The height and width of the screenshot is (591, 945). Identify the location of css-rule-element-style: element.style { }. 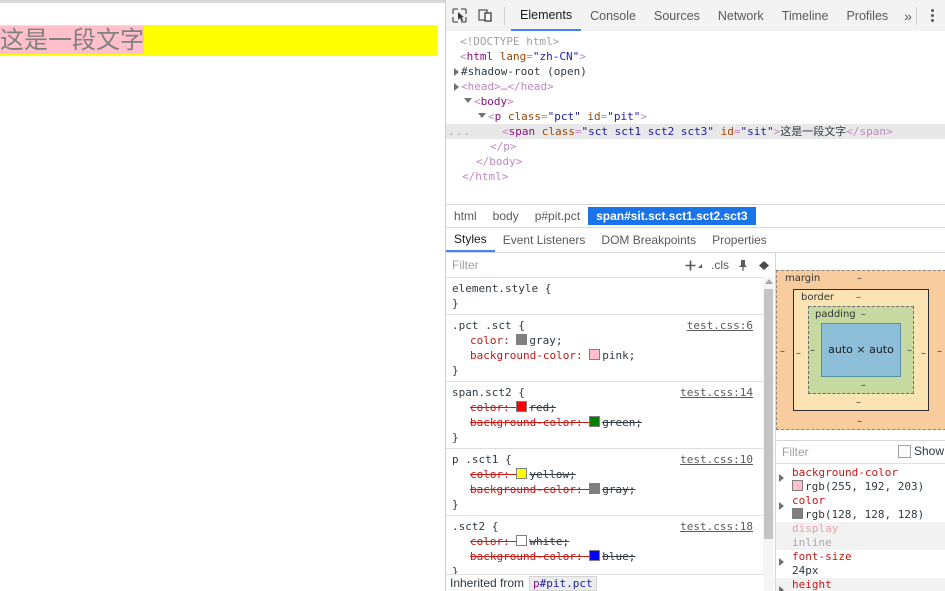
(610, 296).